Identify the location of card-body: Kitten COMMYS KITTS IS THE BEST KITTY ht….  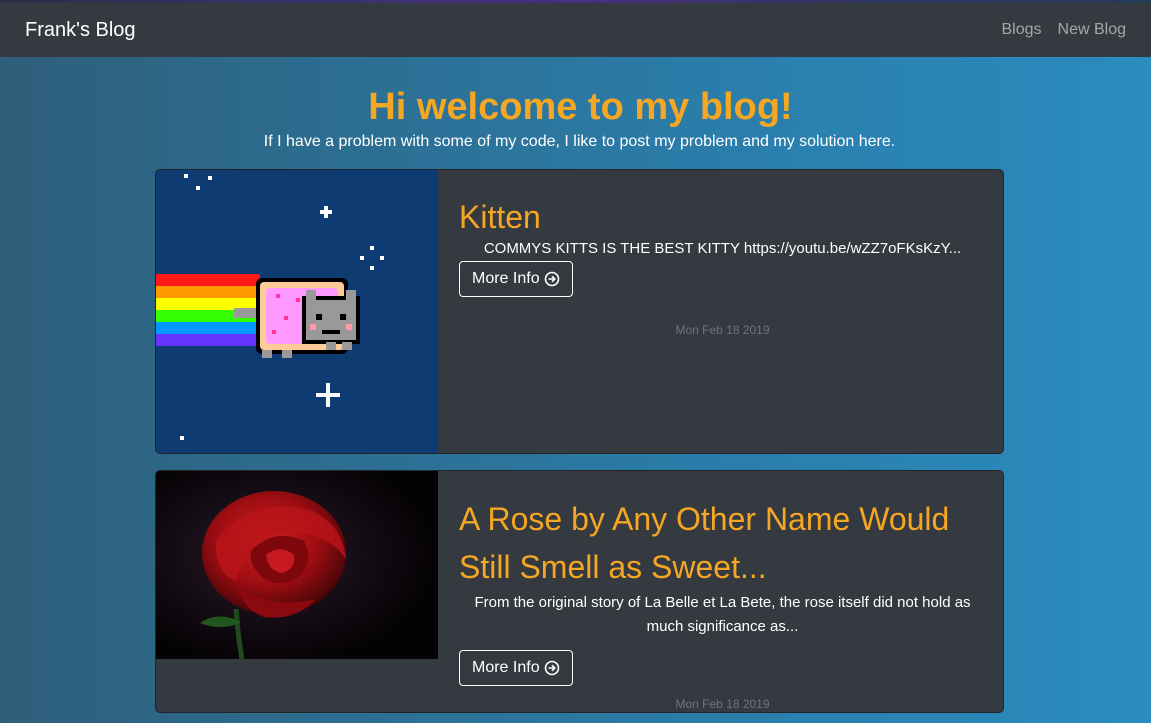
(722, 233).